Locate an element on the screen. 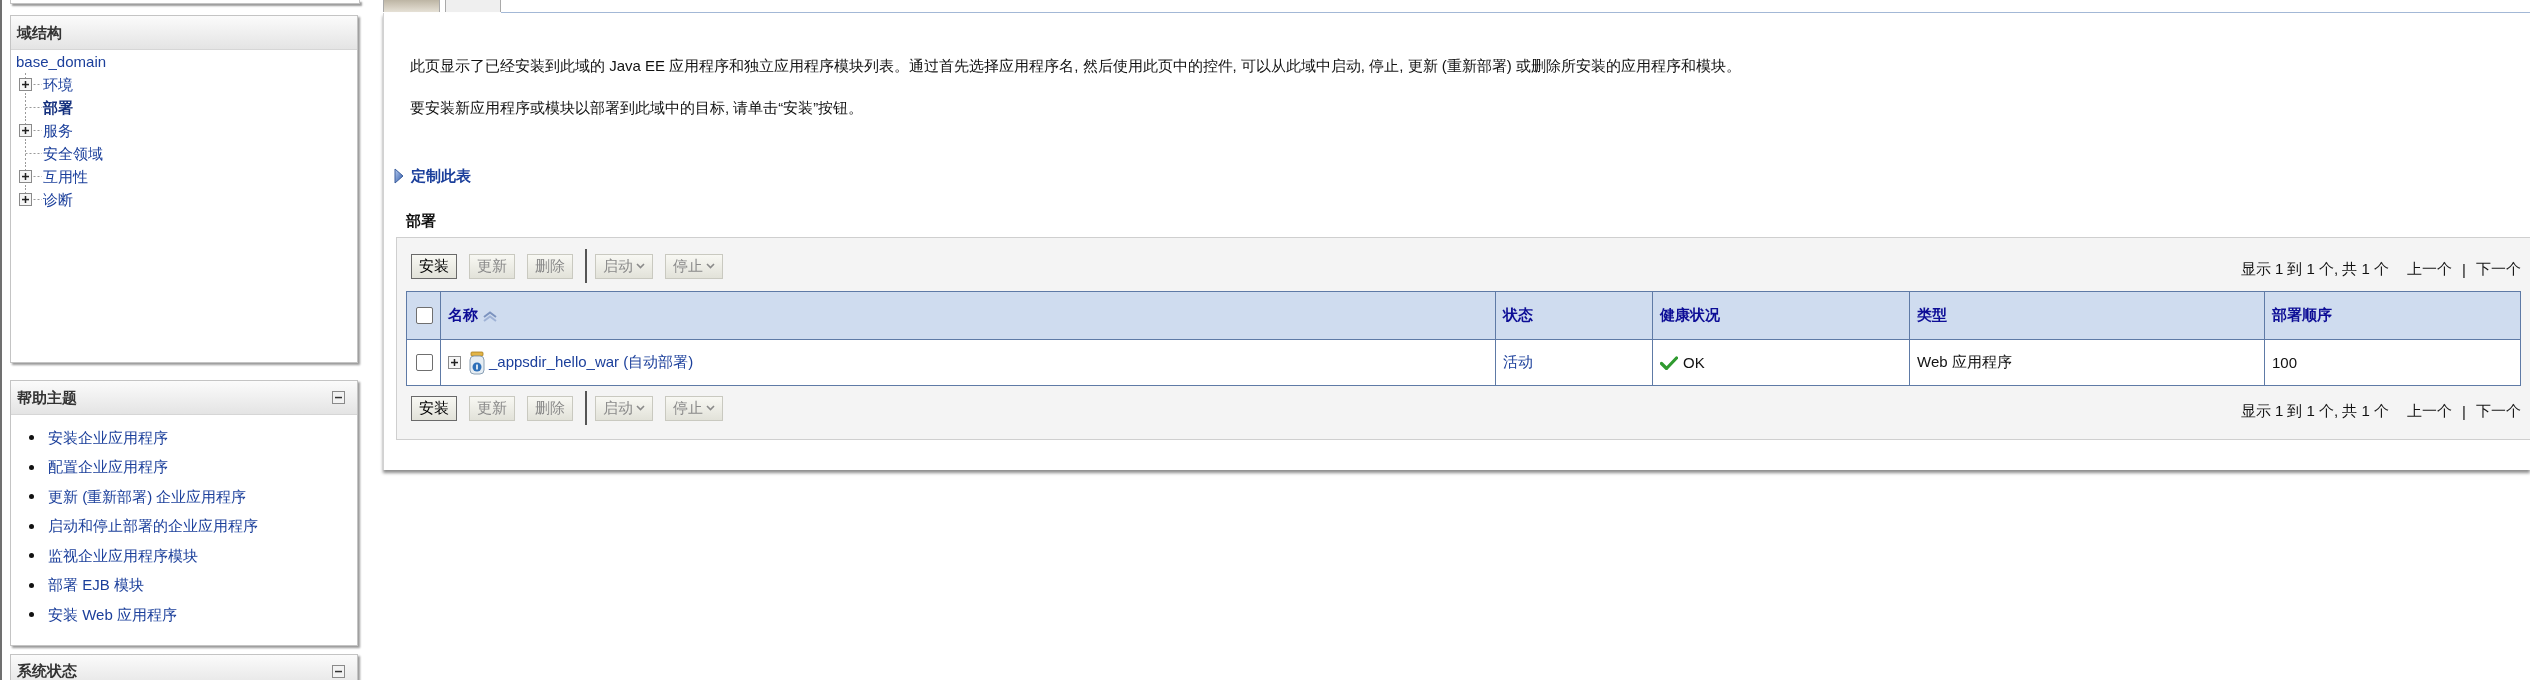 This screenshot has width=2530, height=680. tree-item: 互用性 is located at coordinates (65, 176).